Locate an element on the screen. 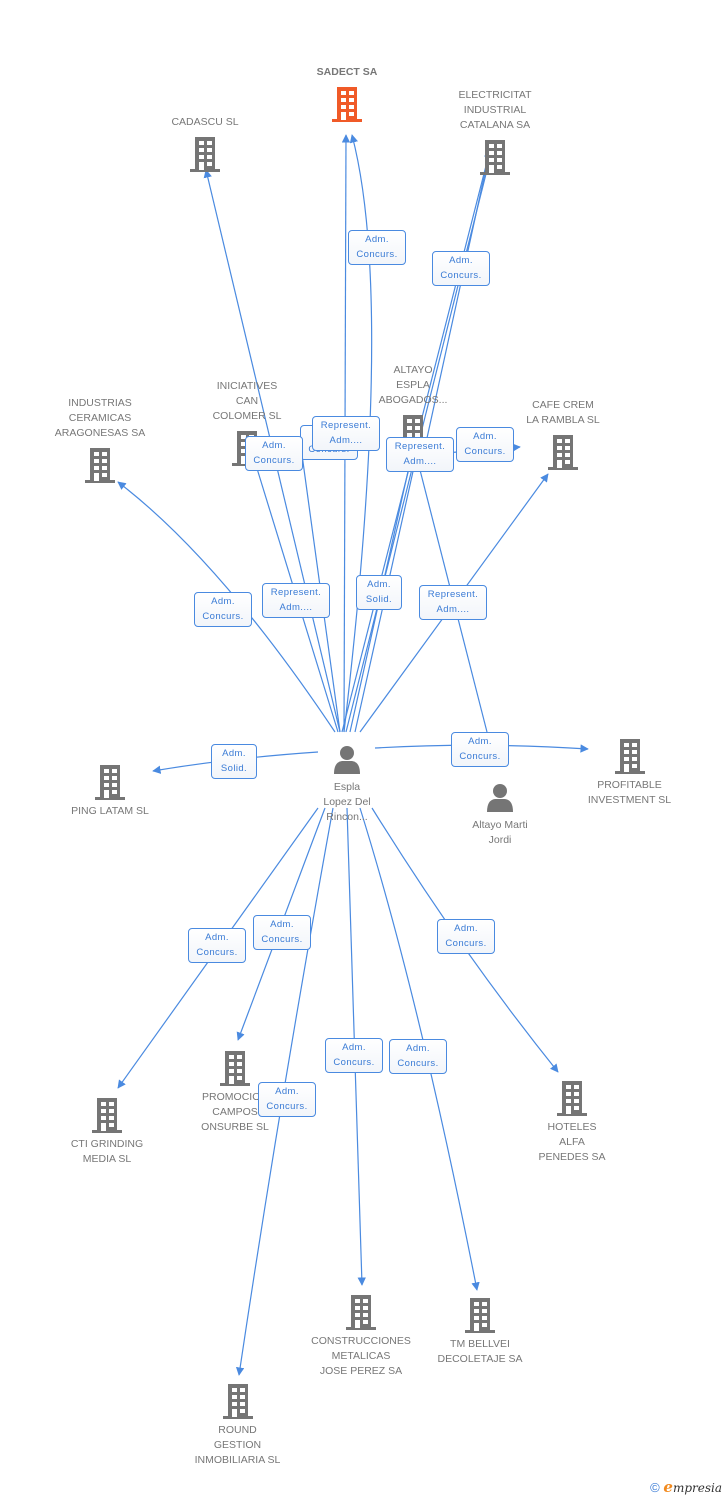  node-label: TM BELLVEI DECOLETAJE SA is located at coordinates (480, 1351).